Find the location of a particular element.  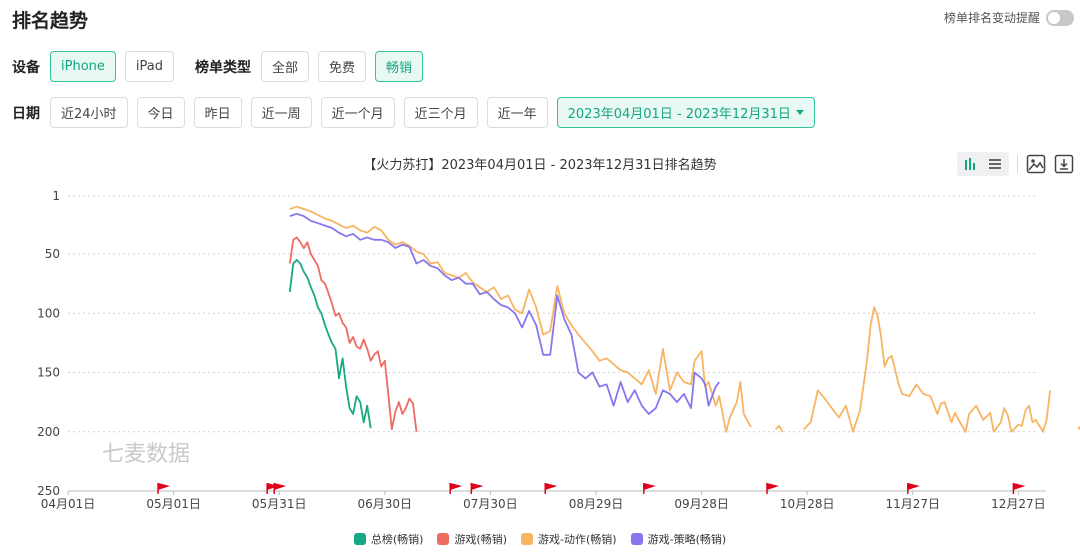

y-tick-label: 250 is located at coordinates (48, 491).